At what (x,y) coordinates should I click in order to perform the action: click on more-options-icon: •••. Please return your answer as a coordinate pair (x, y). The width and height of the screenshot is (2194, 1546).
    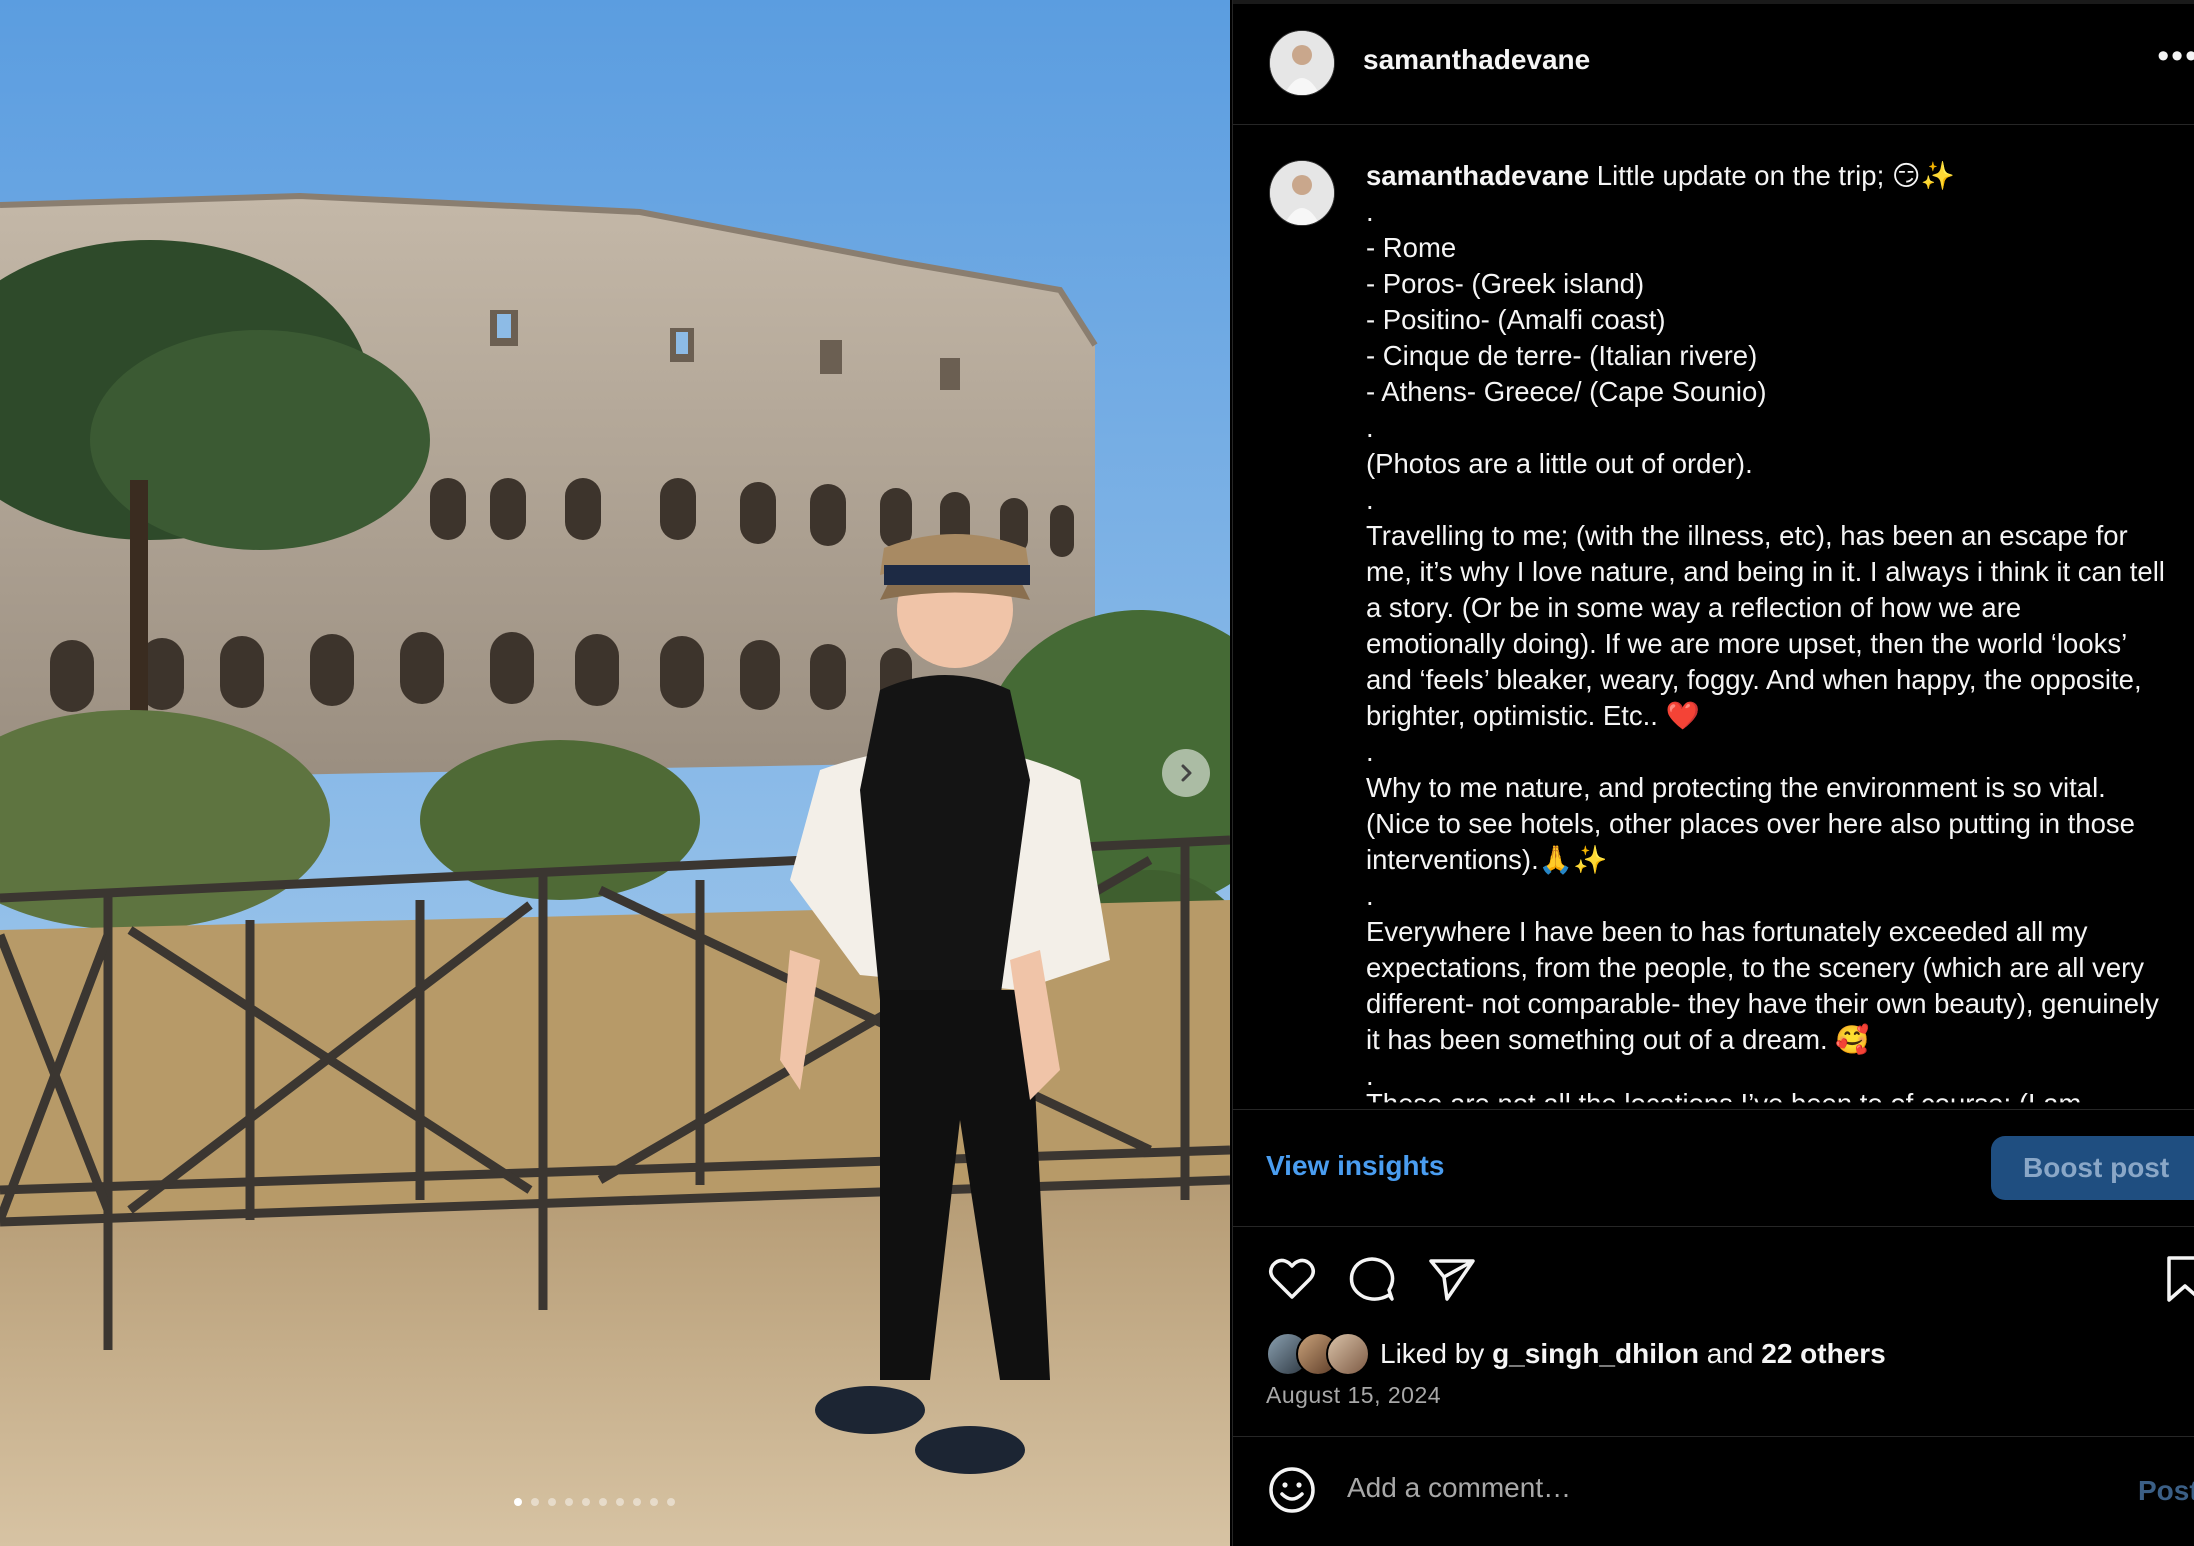
    Looking at the image, I should click on (2175, 56).